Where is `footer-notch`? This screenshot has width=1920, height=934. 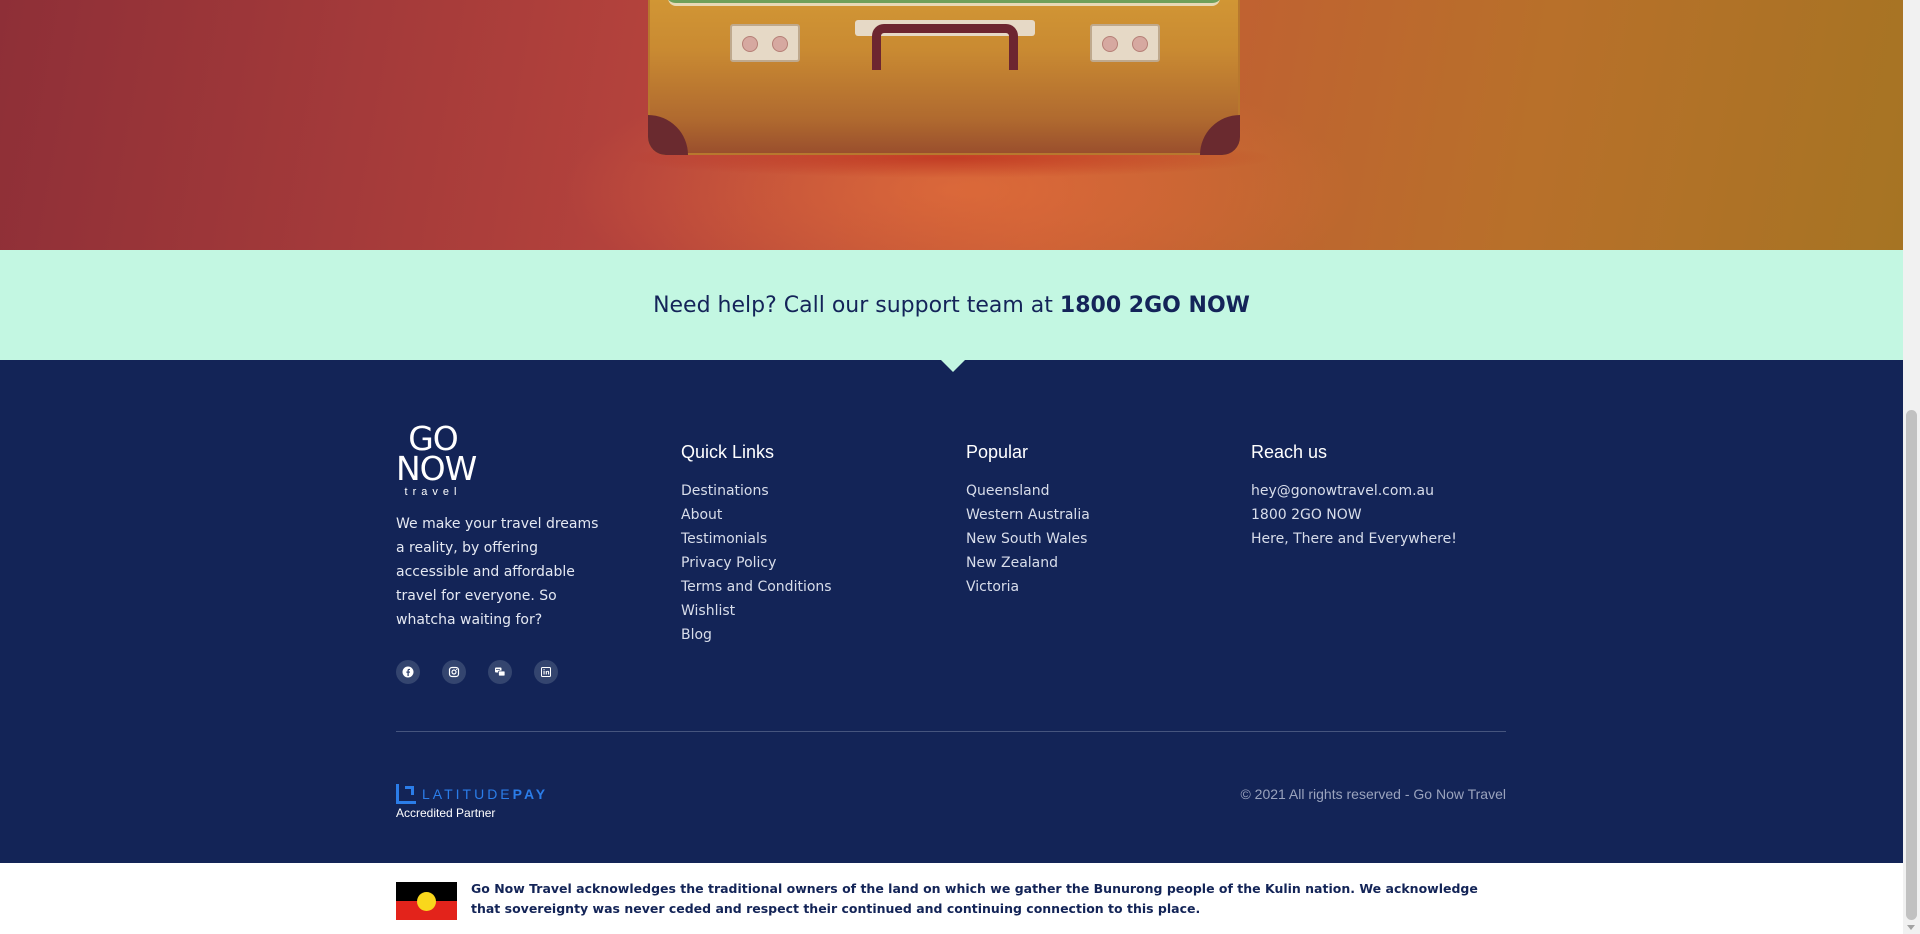 footer-notch is located at coordinates (953, 366).